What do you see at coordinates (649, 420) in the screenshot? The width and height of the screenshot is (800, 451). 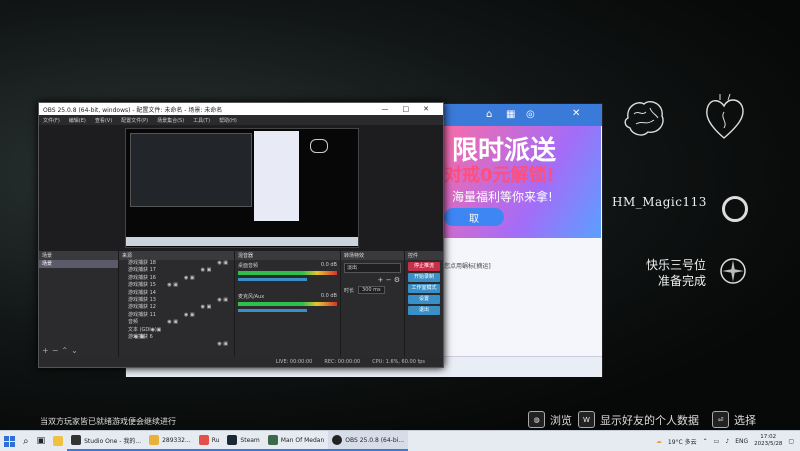 I see `hint-label: 显示好友的个人数据` at bounding box center [649, 420].